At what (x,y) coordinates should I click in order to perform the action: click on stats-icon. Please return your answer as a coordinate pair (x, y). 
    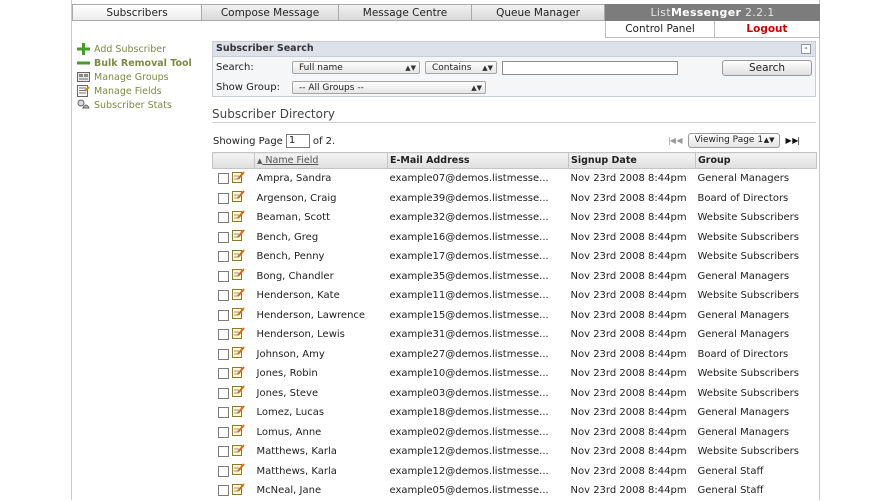
    Looking at the image, I should click on (83, 105).